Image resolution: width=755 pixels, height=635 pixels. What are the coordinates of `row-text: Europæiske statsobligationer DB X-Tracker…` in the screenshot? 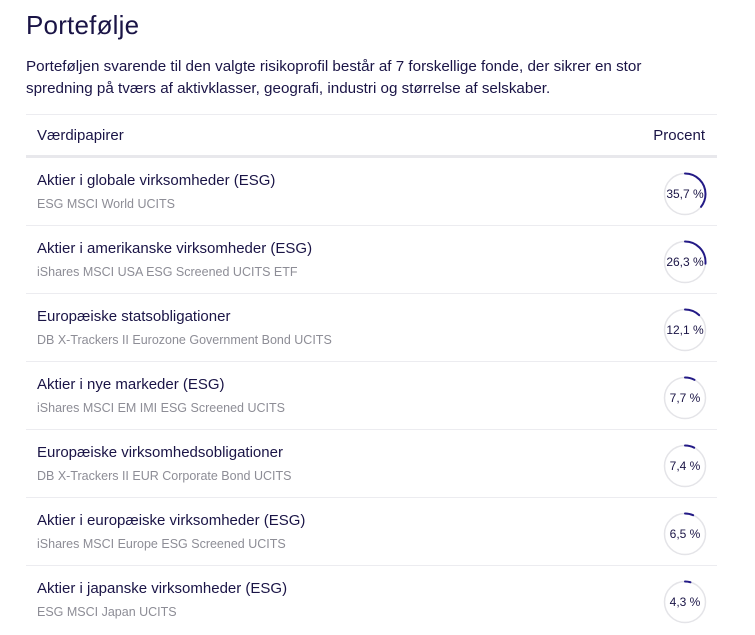 It's located at (184, 328).